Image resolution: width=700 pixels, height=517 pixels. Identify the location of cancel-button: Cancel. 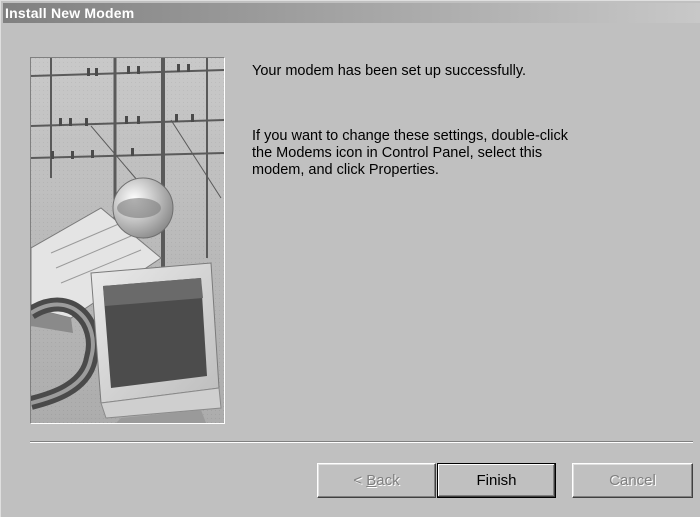
(632, 480).